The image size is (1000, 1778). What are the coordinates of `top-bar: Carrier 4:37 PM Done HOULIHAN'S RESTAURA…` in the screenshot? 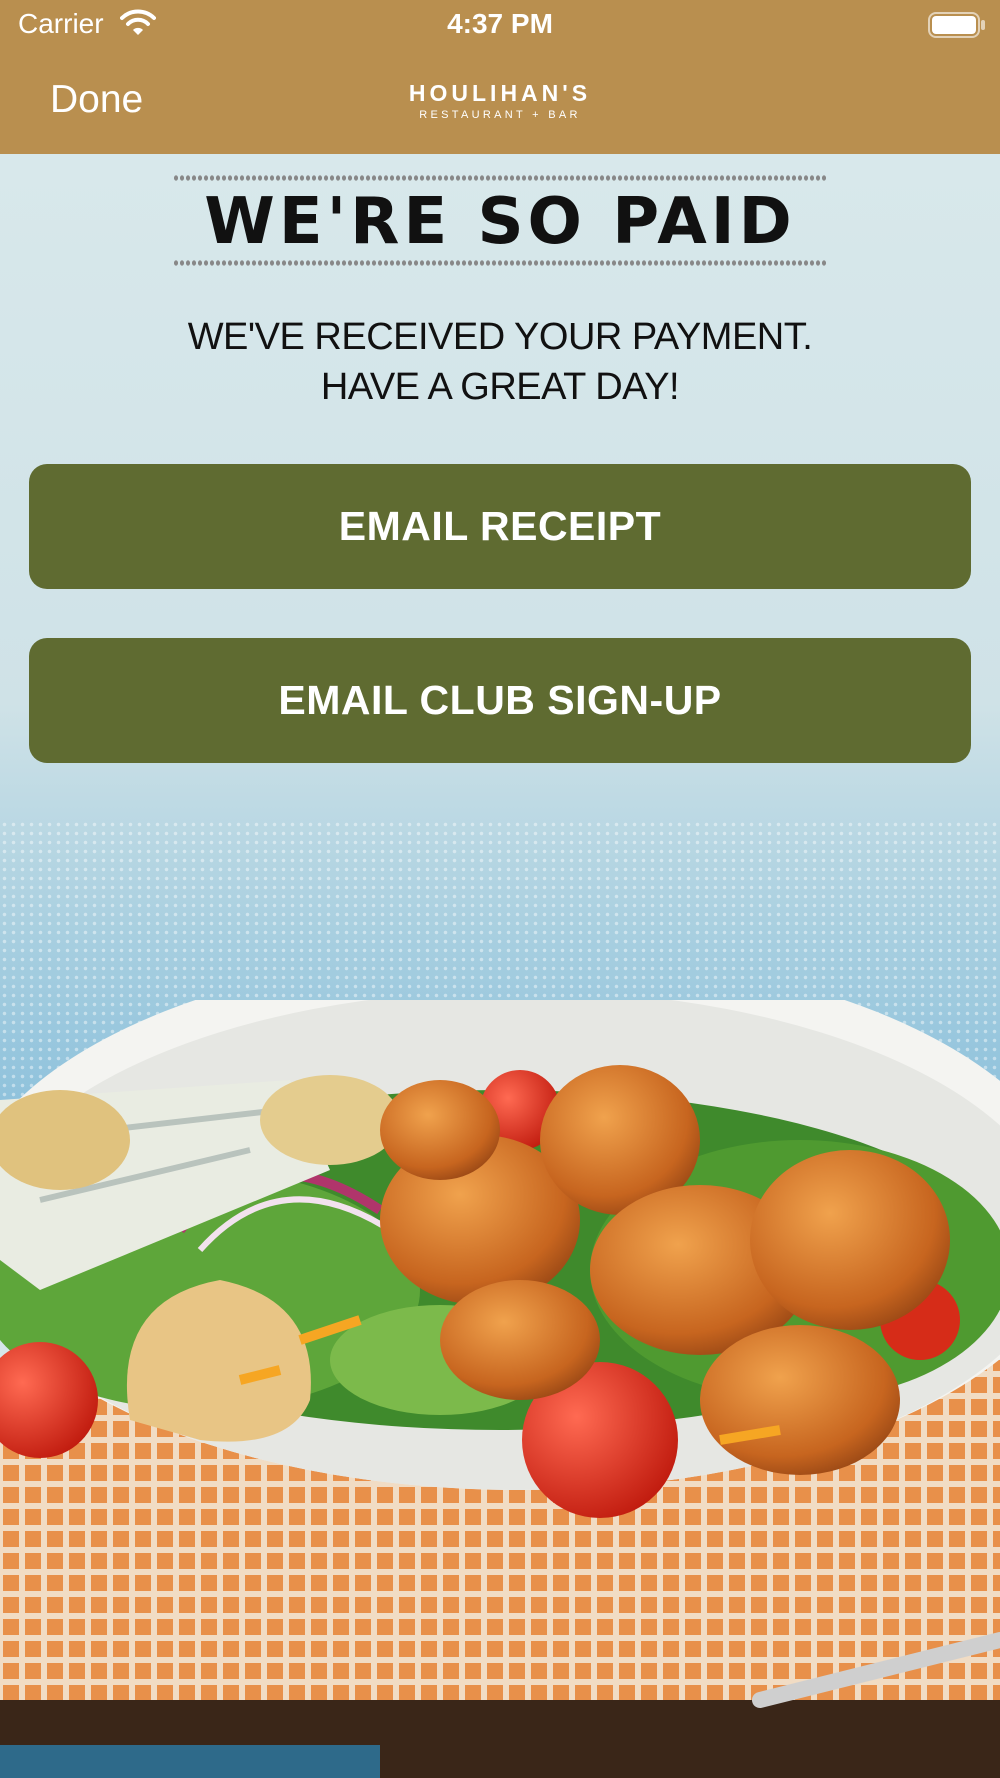 It's located at (500, 77).